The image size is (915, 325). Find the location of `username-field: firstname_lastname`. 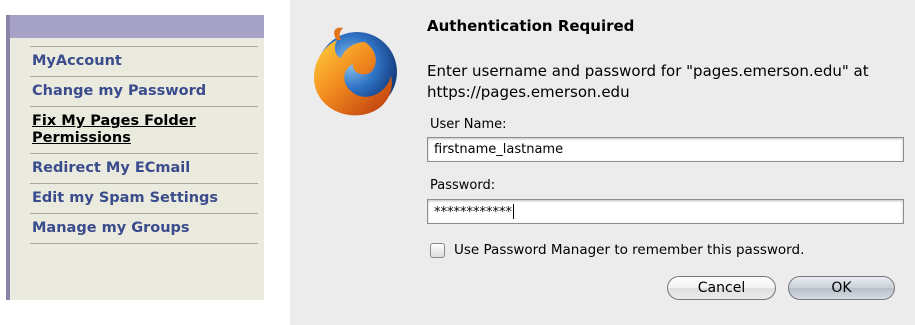

username-field: firstname_lastname is located at coordinates (665, 149).